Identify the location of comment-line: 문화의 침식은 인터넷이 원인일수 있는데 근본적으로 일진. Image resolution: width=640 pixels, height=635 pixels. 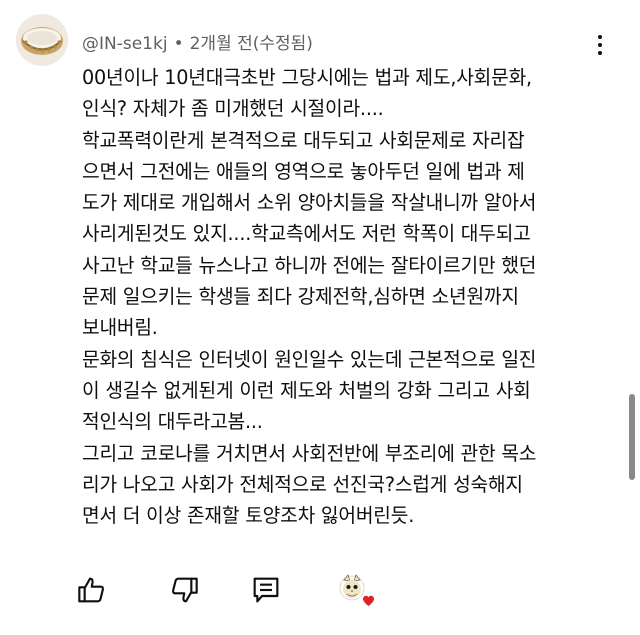
(309, 359).